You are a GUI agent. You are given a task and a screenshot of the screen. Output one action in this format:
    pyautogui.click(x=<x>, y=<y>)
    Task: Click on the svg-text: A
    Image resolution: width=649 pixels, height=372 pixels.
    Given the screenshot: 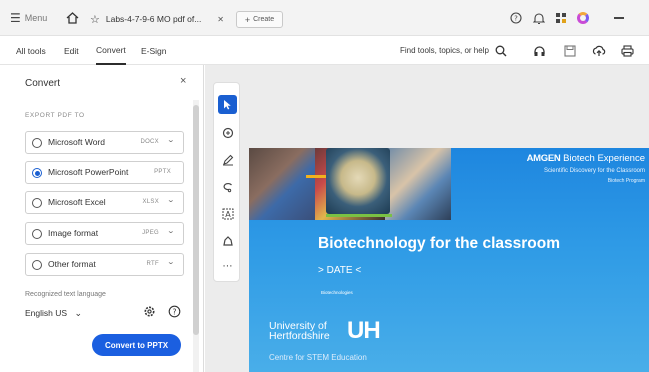 What is the action you would take?
    pyautogui.click(x=228, y=214)
    